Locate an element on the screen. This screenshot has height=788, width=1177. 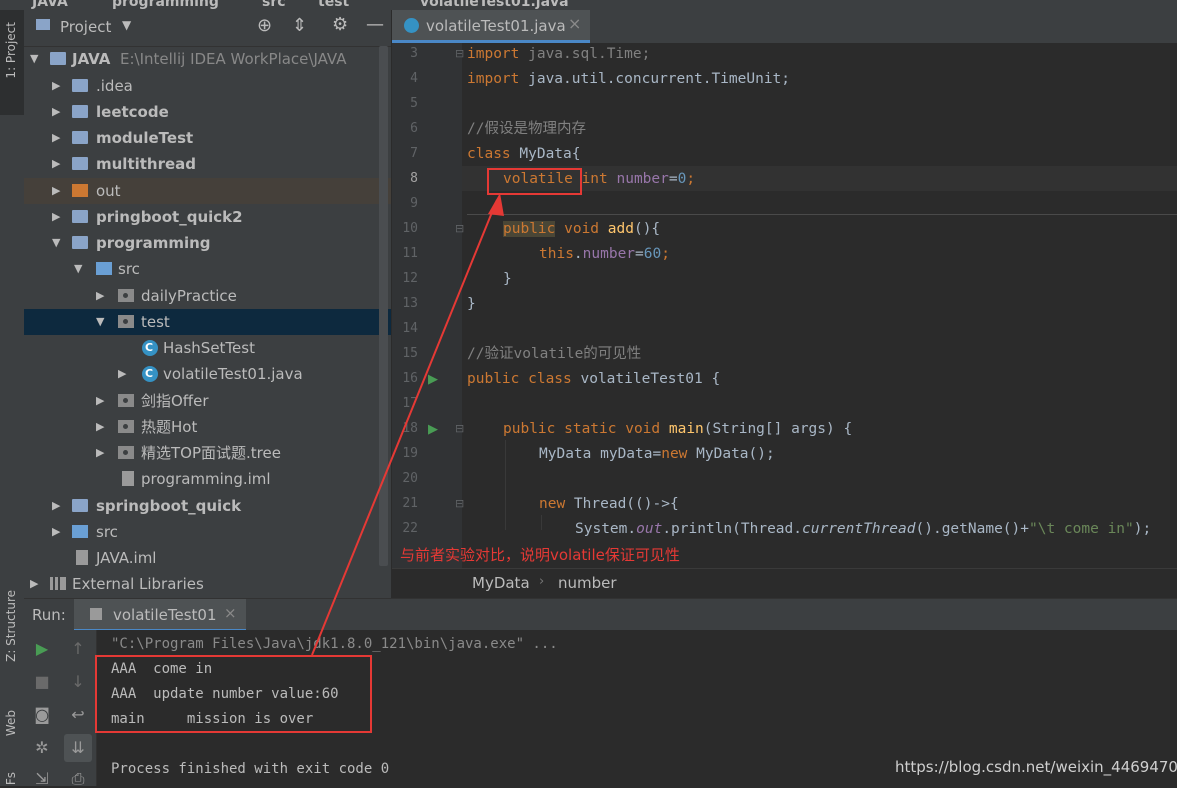
annotation-arrow is located at coordinates (407, 424).